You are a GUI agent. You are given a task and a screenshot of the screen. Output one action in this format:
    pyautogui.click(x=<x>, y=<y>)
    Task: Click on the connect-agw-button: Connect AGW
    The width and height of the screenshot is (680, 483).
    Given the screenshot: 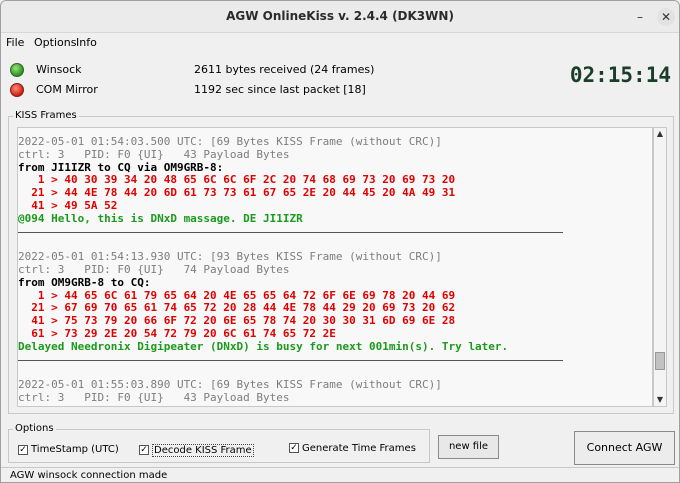 What is the action you would take?
    pyautogui.click(x=624, y=448)
    